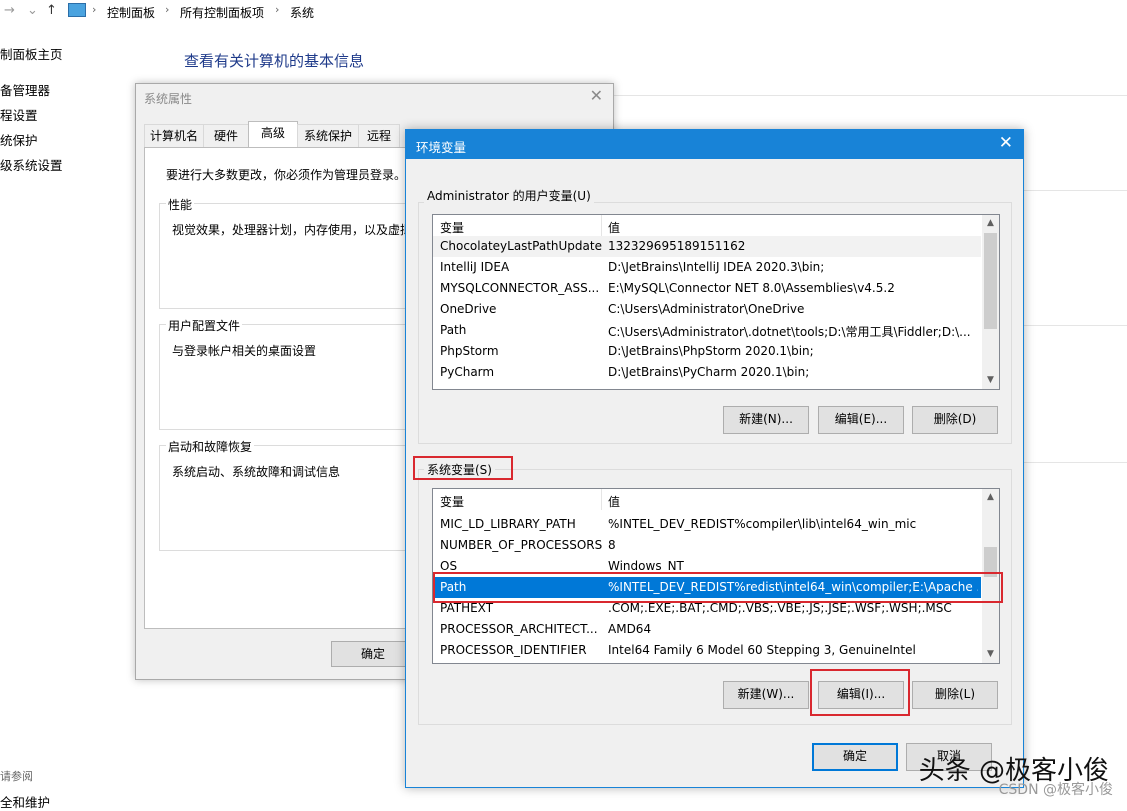  I want to click on group-description: 系统启动、系统故障和调试信息, so click(256, 472).